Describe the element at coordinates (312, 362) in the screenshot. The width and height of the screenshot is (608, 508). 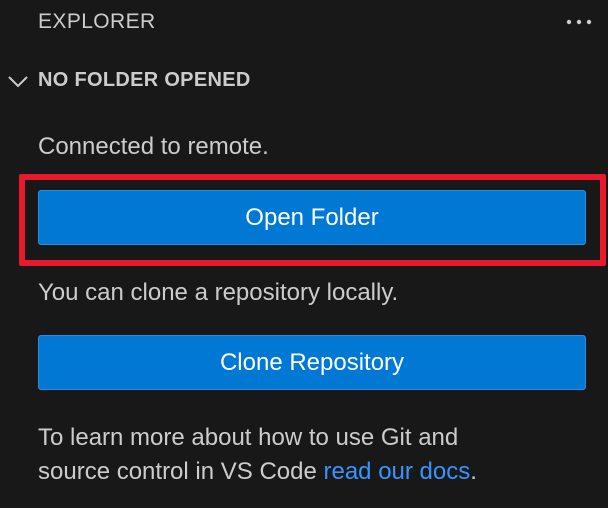
I see `clone-repository-button: Clone Repository` at that location.